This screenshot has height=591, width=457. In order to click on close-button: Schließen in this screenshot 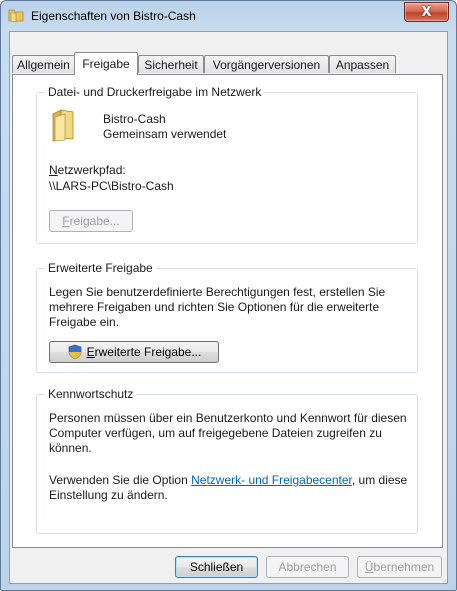, I will do `click(216, 567)`.